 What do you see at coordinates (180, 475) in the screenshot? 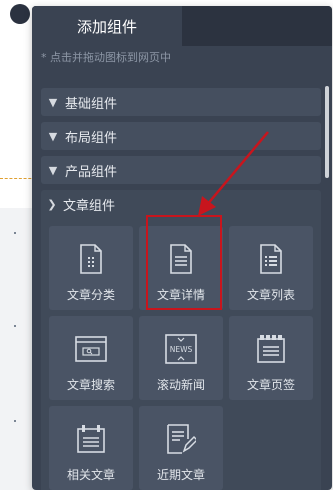
I see `component-label: 近期文章` at bounding box center [180, 475].